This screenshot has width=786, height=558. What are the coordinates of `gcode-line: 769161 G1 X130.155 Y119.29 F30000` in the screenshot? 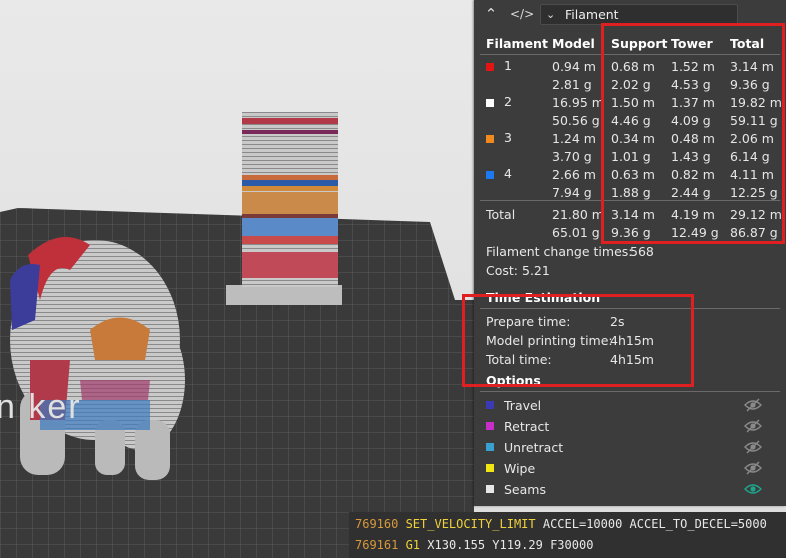 It's located at (474, 545).